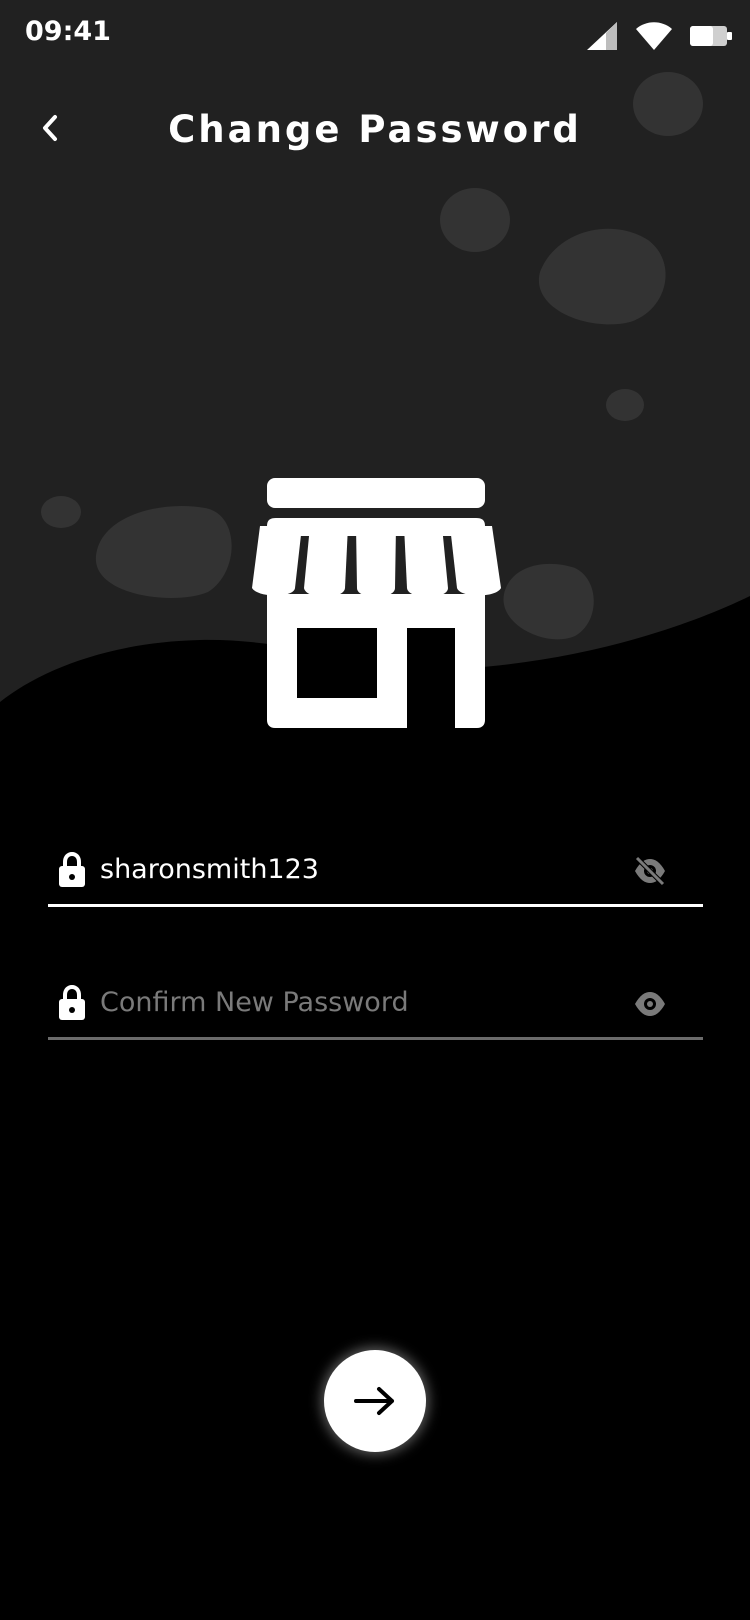 The height and width of the screenshot is (1620, 750). I want to click on status-time: 09:41, so click(68, 31).